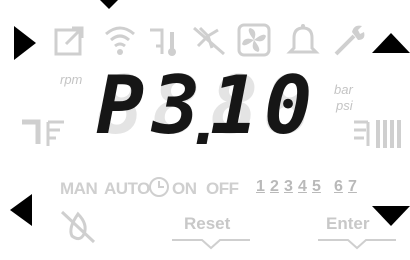 The height and width of the screenshot is (260, 410). I want to click on temperature-icon, so click(163, 42).